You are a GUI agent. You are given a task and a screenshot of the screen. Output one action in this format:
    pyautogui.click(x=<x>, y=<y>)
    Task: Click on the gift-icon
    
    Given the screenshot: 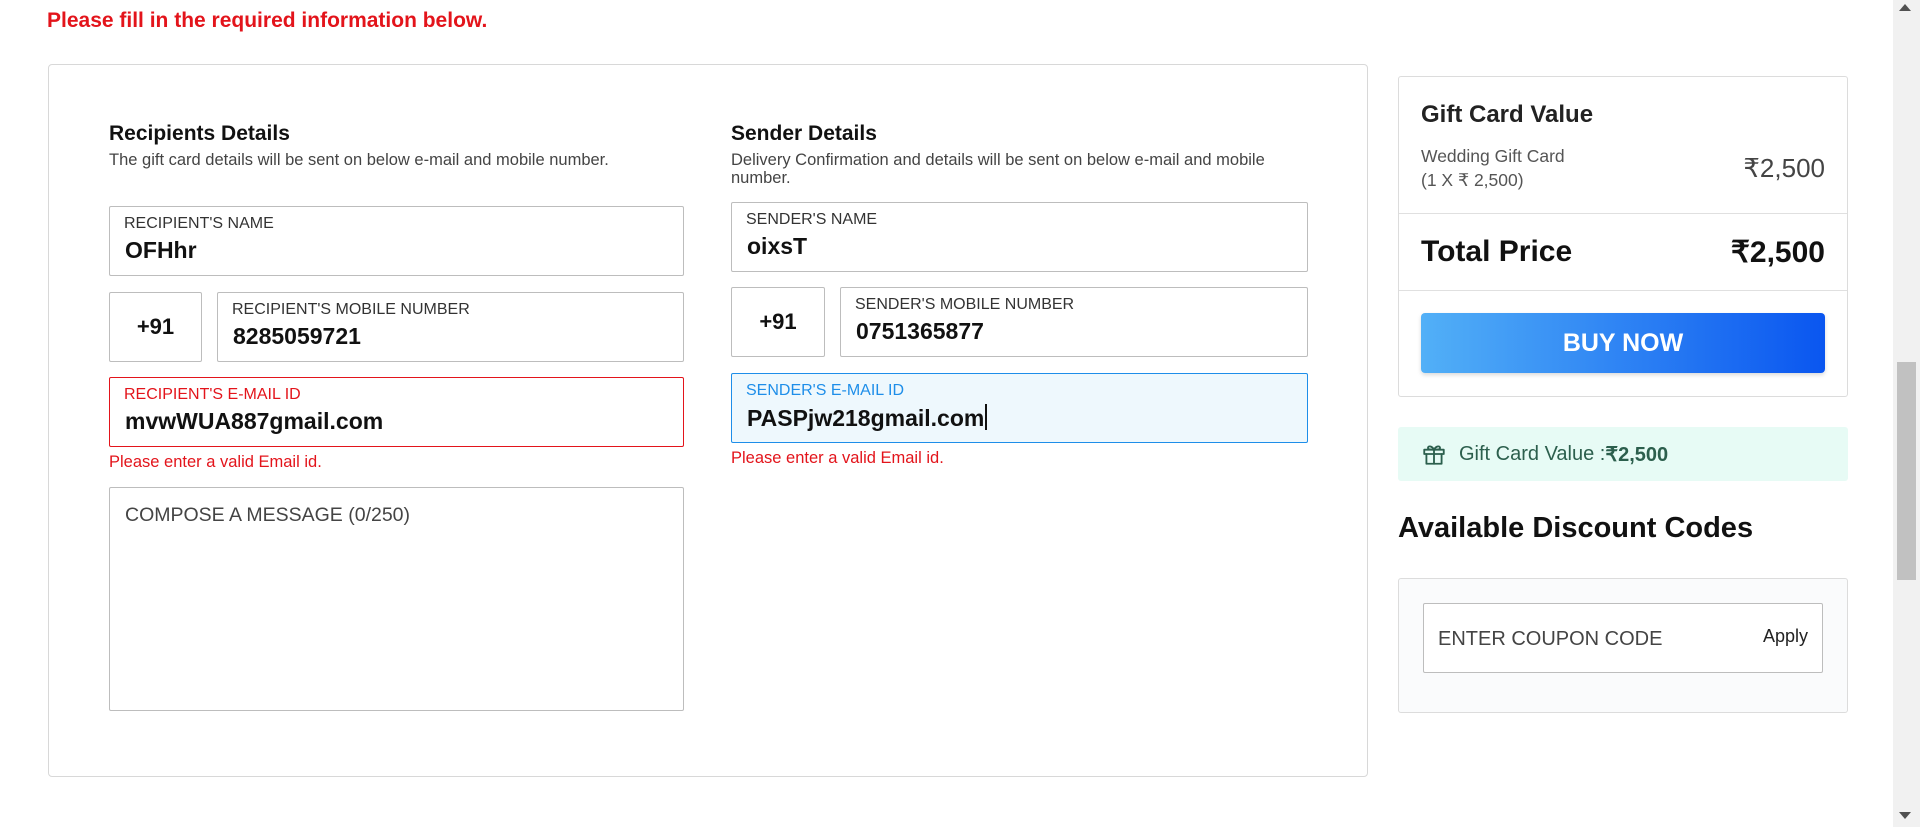 What is the action you would take?
    pyautogui.click(x=1434, y=454)
    